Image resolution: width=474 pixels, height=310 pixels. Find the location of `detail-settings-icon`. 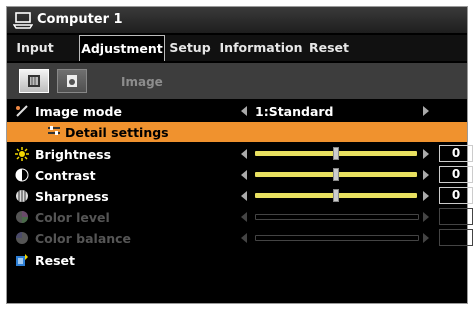

detail-settings-icon is located at coordinates (54, 130).